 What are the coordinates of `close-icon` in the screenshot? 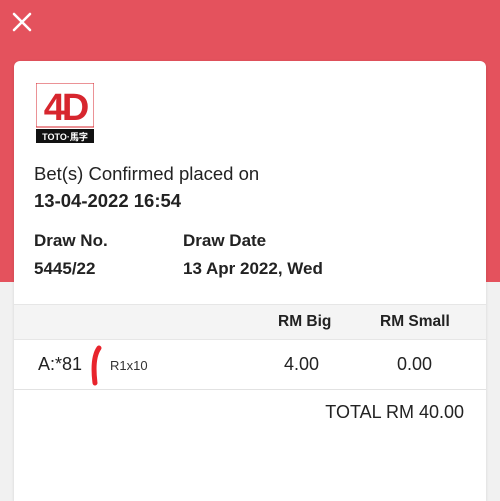 It's located at (22, 22).